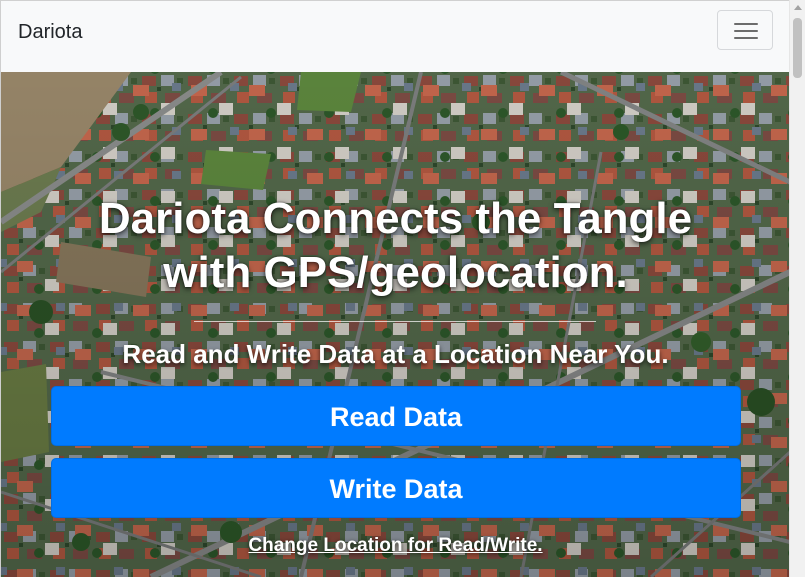  I want to click on write-data-button: Write Data, so click(396, 488).